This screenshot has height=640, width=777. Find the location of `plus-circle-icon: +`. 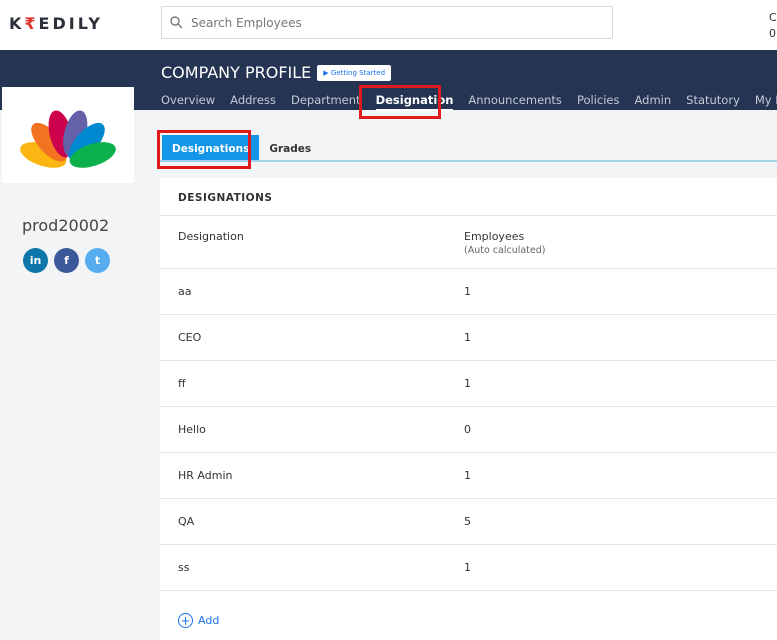

plus-circle-icon: + is located at coordinates (185, 620).